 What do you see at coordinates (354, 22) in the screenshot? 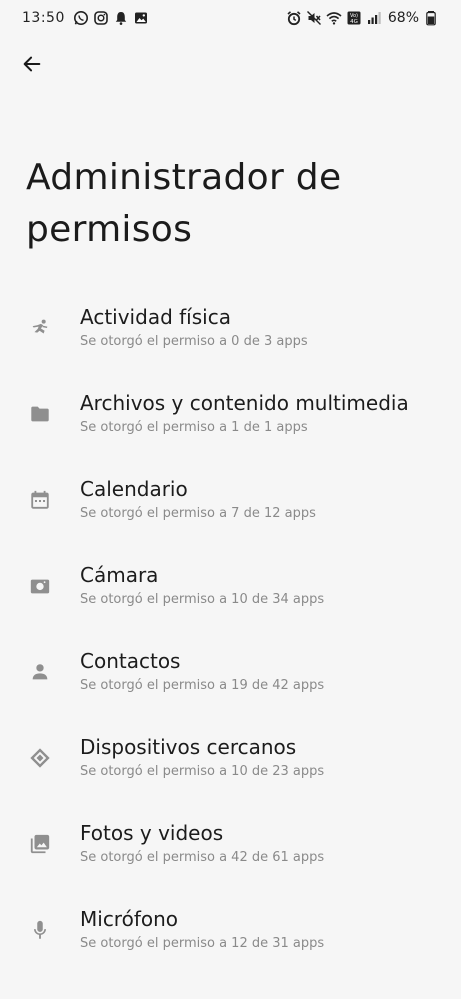
I see `svg-text: 4G` at bounding box center [354, 22].